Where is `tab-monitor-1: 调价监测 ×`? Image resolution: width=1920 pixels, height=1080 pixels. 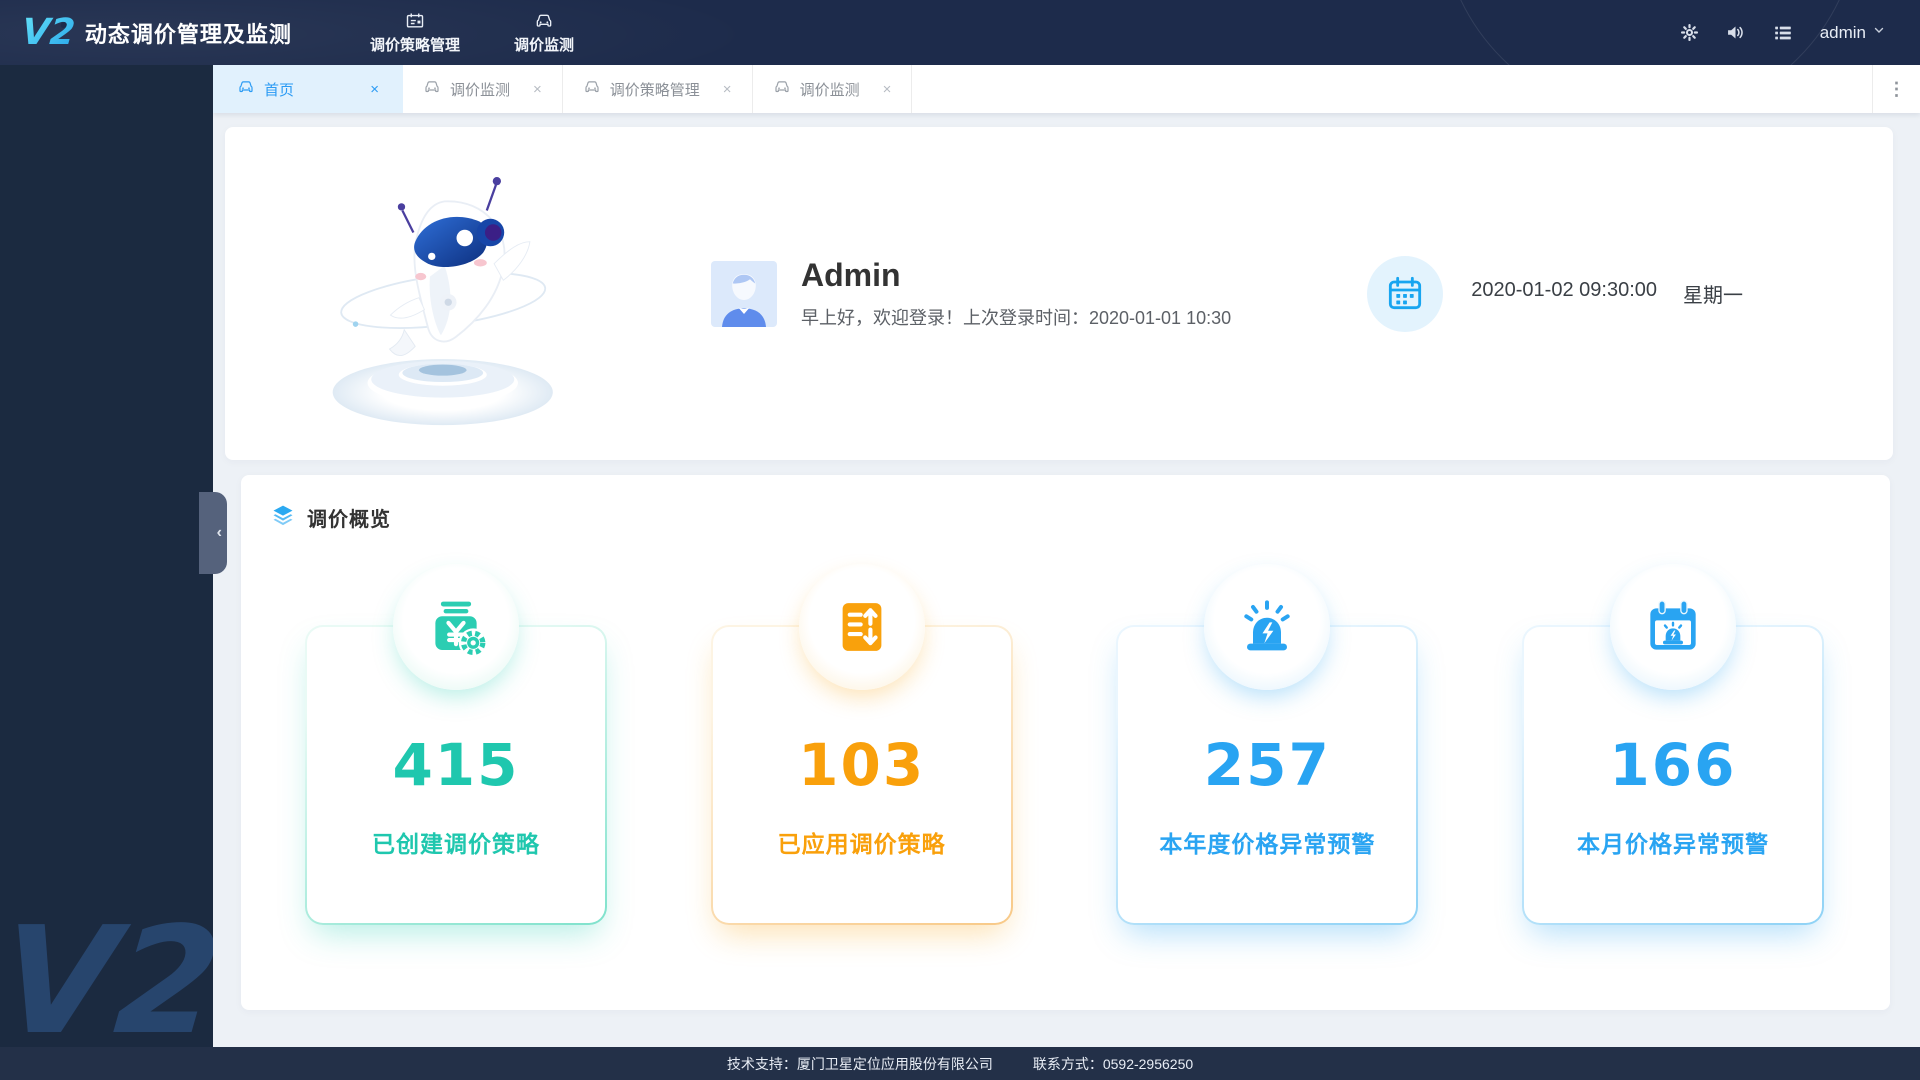
tab-monitor-1: 调价监测 × is located at coordinates (483, 89).